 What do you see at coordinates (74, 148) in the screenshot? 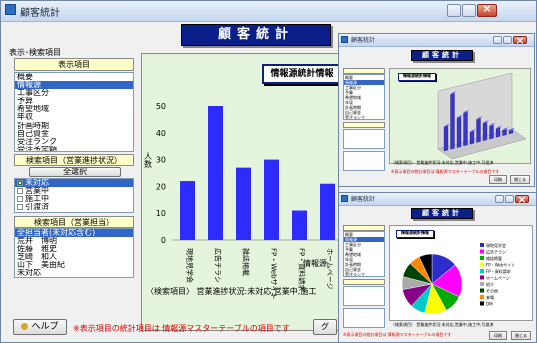
I see `display-item: 受注予定額` at bounding box center [74, 148].